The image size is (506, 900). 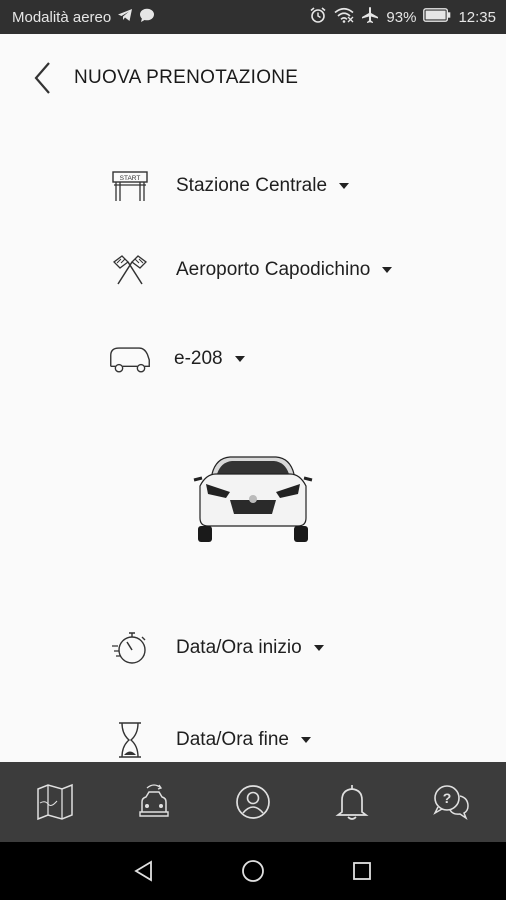 I want to click on status-carrier: Modalità aereo, so click(x=62, y=17).